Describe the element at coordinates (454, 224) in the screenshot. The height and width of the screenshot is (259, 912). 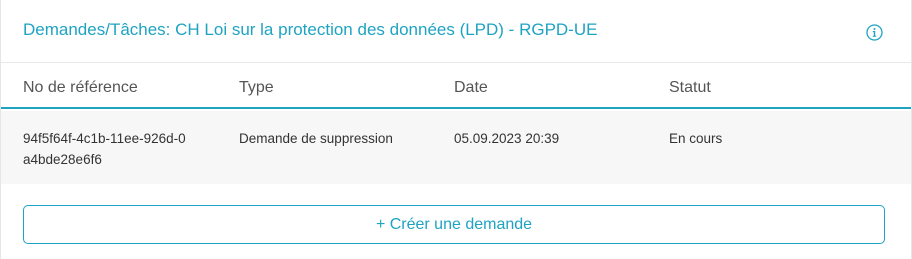
I see `create-request-button: + Créer une demande` at that location.